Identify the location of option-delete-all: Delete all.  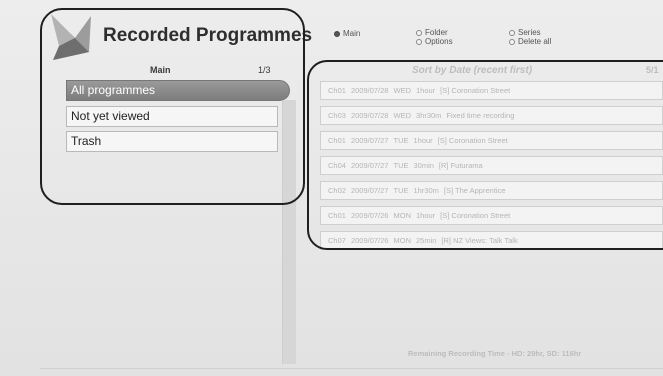
(530, 41).